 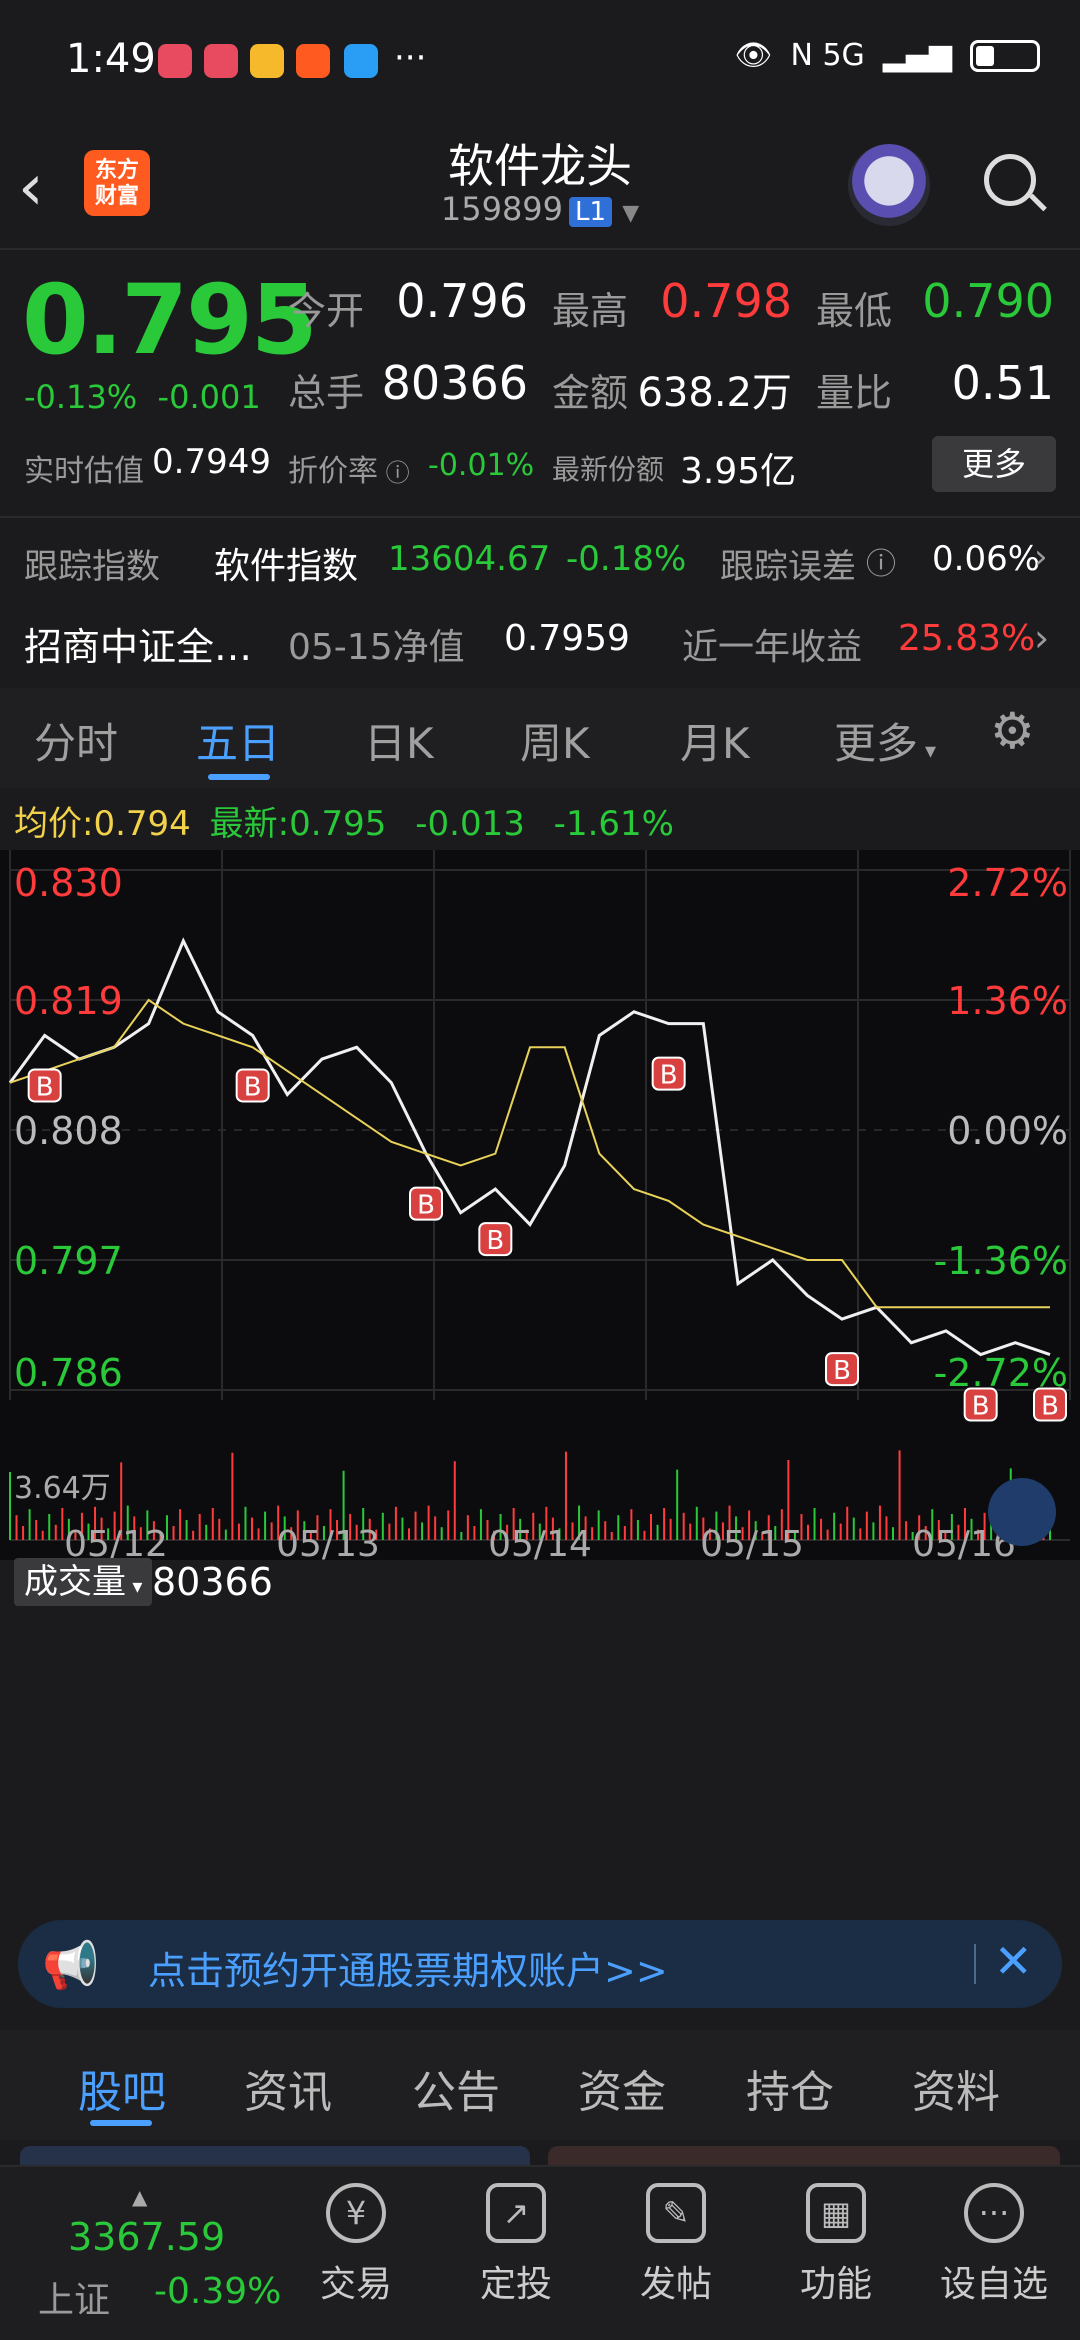 What do you see at coordinates (726, 301) in the screenshot?
I see `high-value: 0.798` at bounding box center [726, 301].